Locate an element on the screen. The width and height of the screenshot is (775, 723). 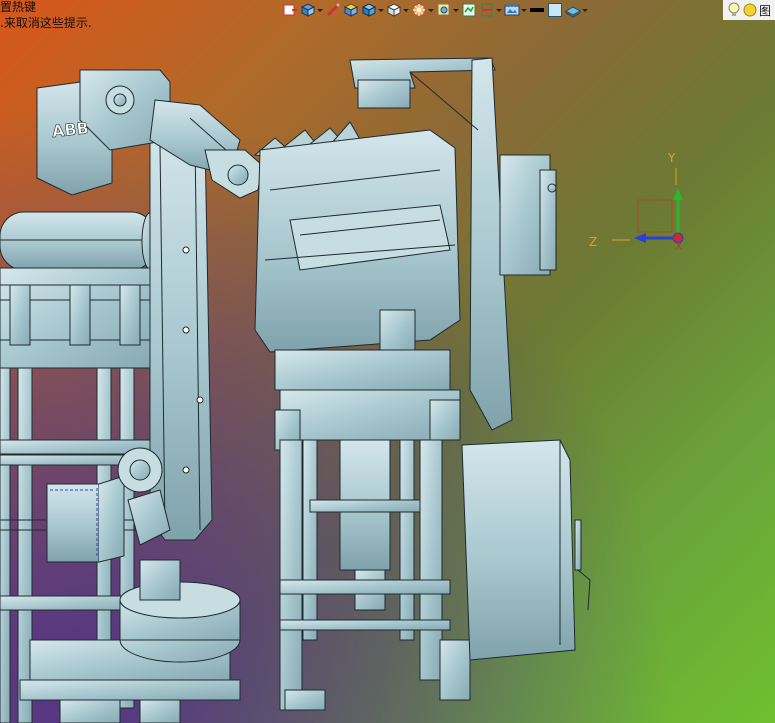
robot-brand-label: ABB is located at coordinates (70, 129).